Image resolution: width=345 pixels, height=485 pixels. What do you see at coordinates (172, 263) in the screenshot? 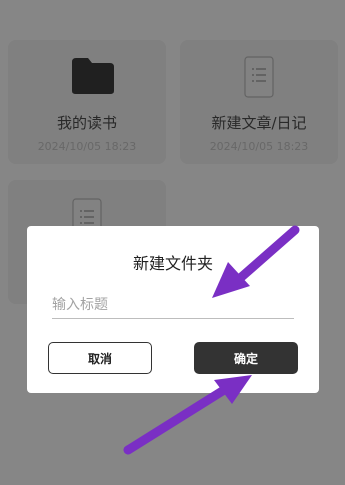
I see `dialog-title: 新建文件夹` at bounding box center [172, 263].